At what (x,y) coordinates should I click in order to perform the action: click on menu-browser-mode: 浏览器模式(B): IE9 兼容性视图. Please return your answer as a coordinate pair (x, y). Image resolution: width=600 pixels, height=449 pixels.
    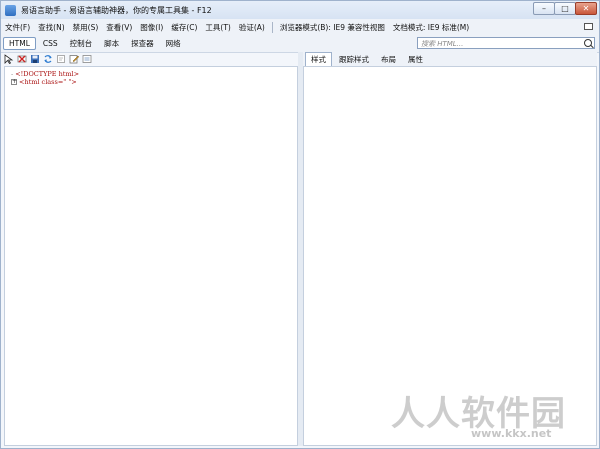
    Looking at the image, I should click on (332, 27).